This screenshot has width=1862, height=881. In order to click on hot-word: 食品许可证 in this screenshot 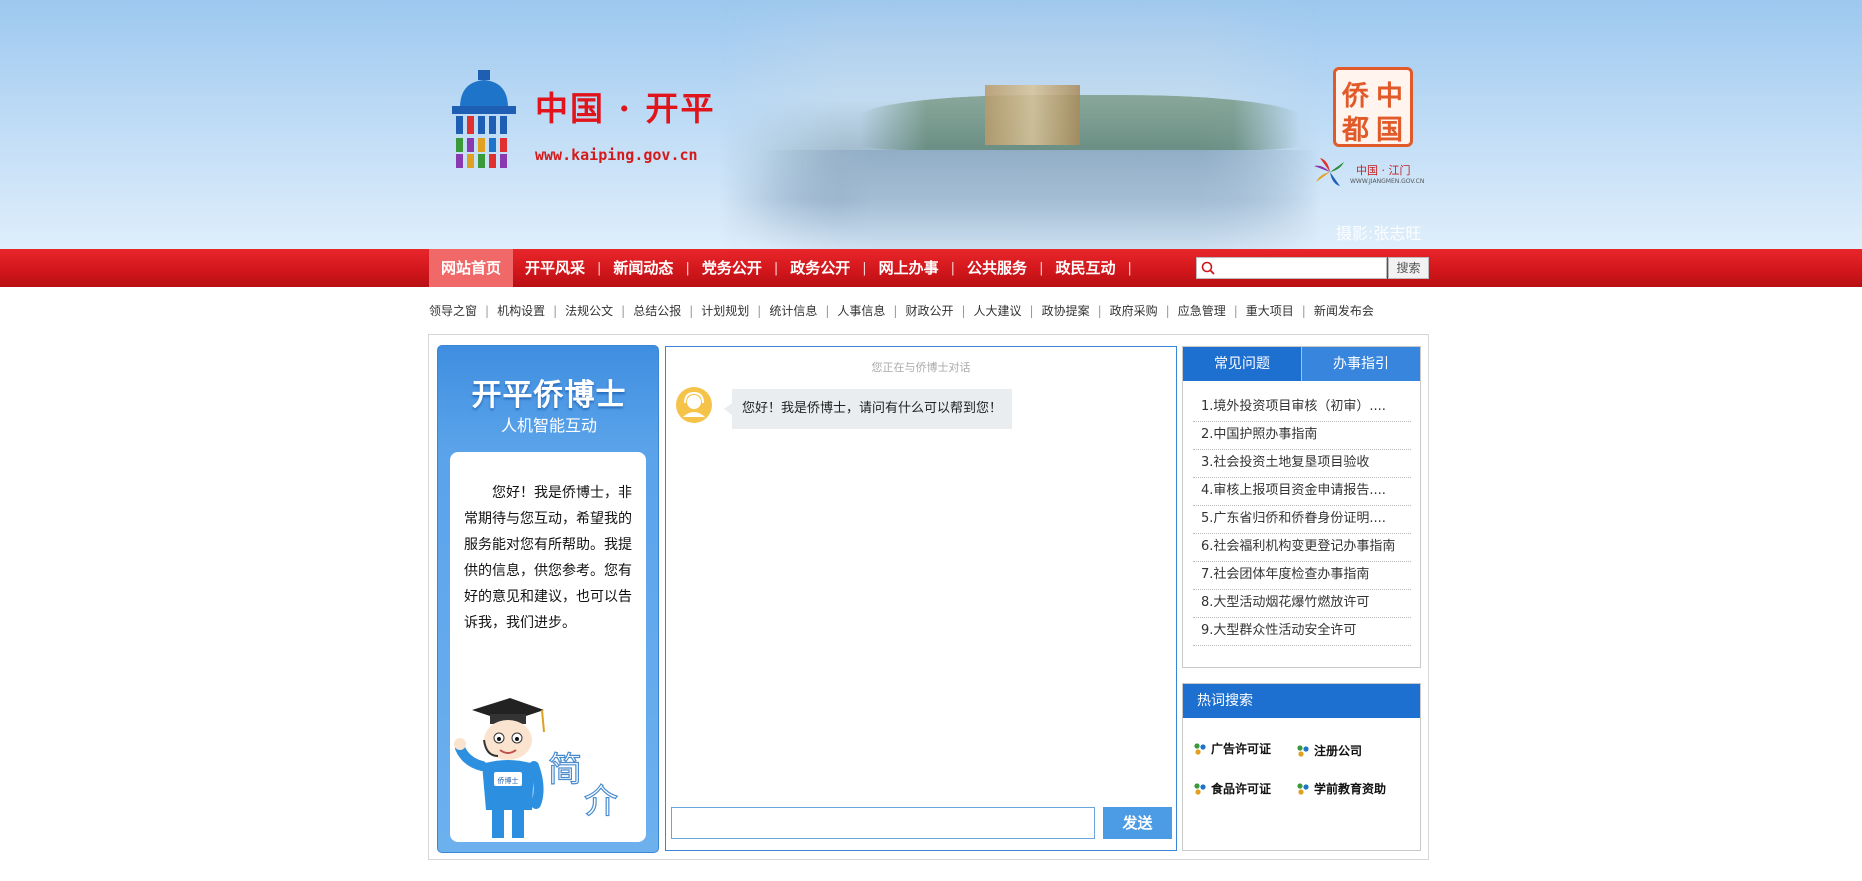, I will do `click(1232, 788)`.